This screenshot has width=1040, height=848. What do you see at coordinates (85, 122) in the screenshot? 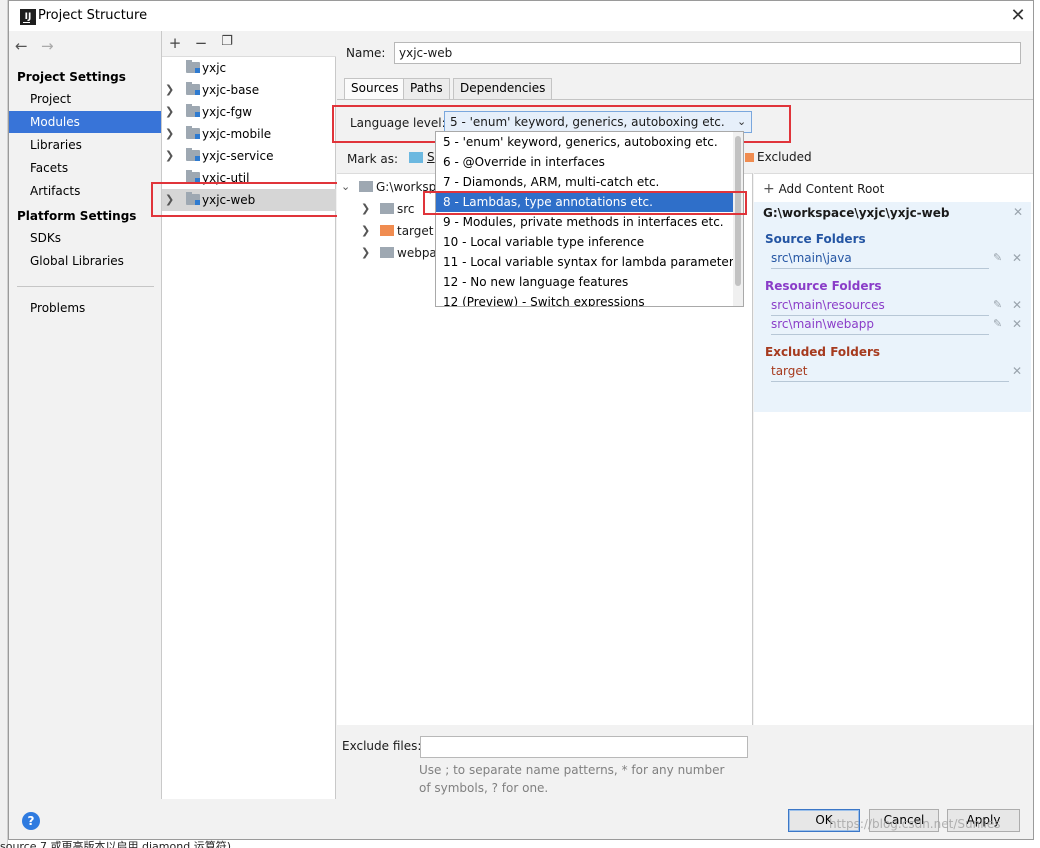
I see `sidebar-item-modules: Modules` at bounding box center [85, 122].